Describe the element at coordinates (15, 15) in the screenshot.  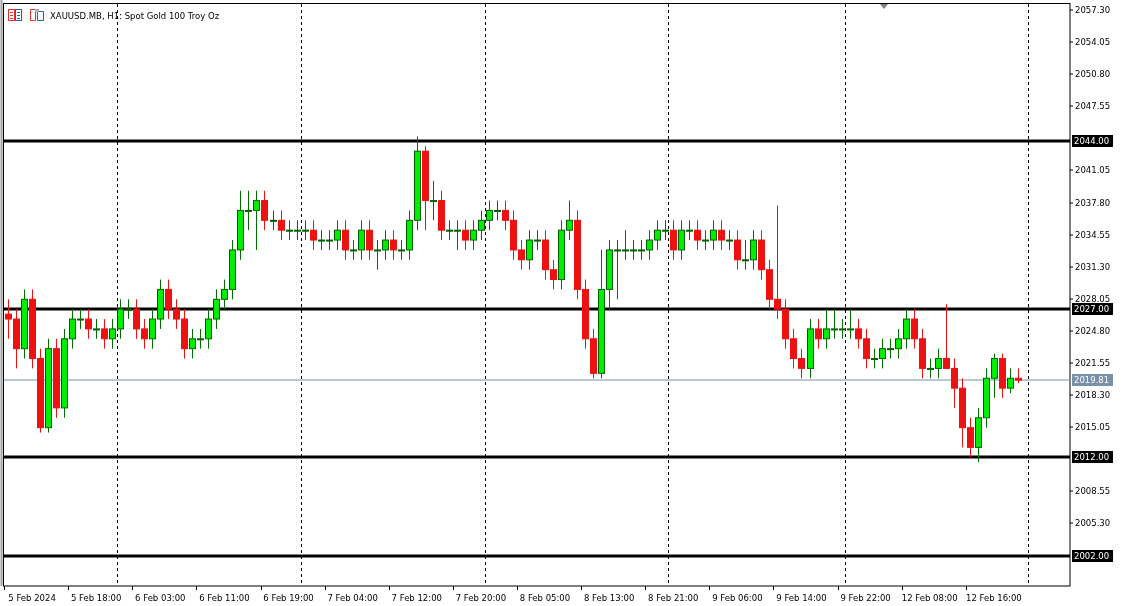
I see `symbol-list-icon` at that location.